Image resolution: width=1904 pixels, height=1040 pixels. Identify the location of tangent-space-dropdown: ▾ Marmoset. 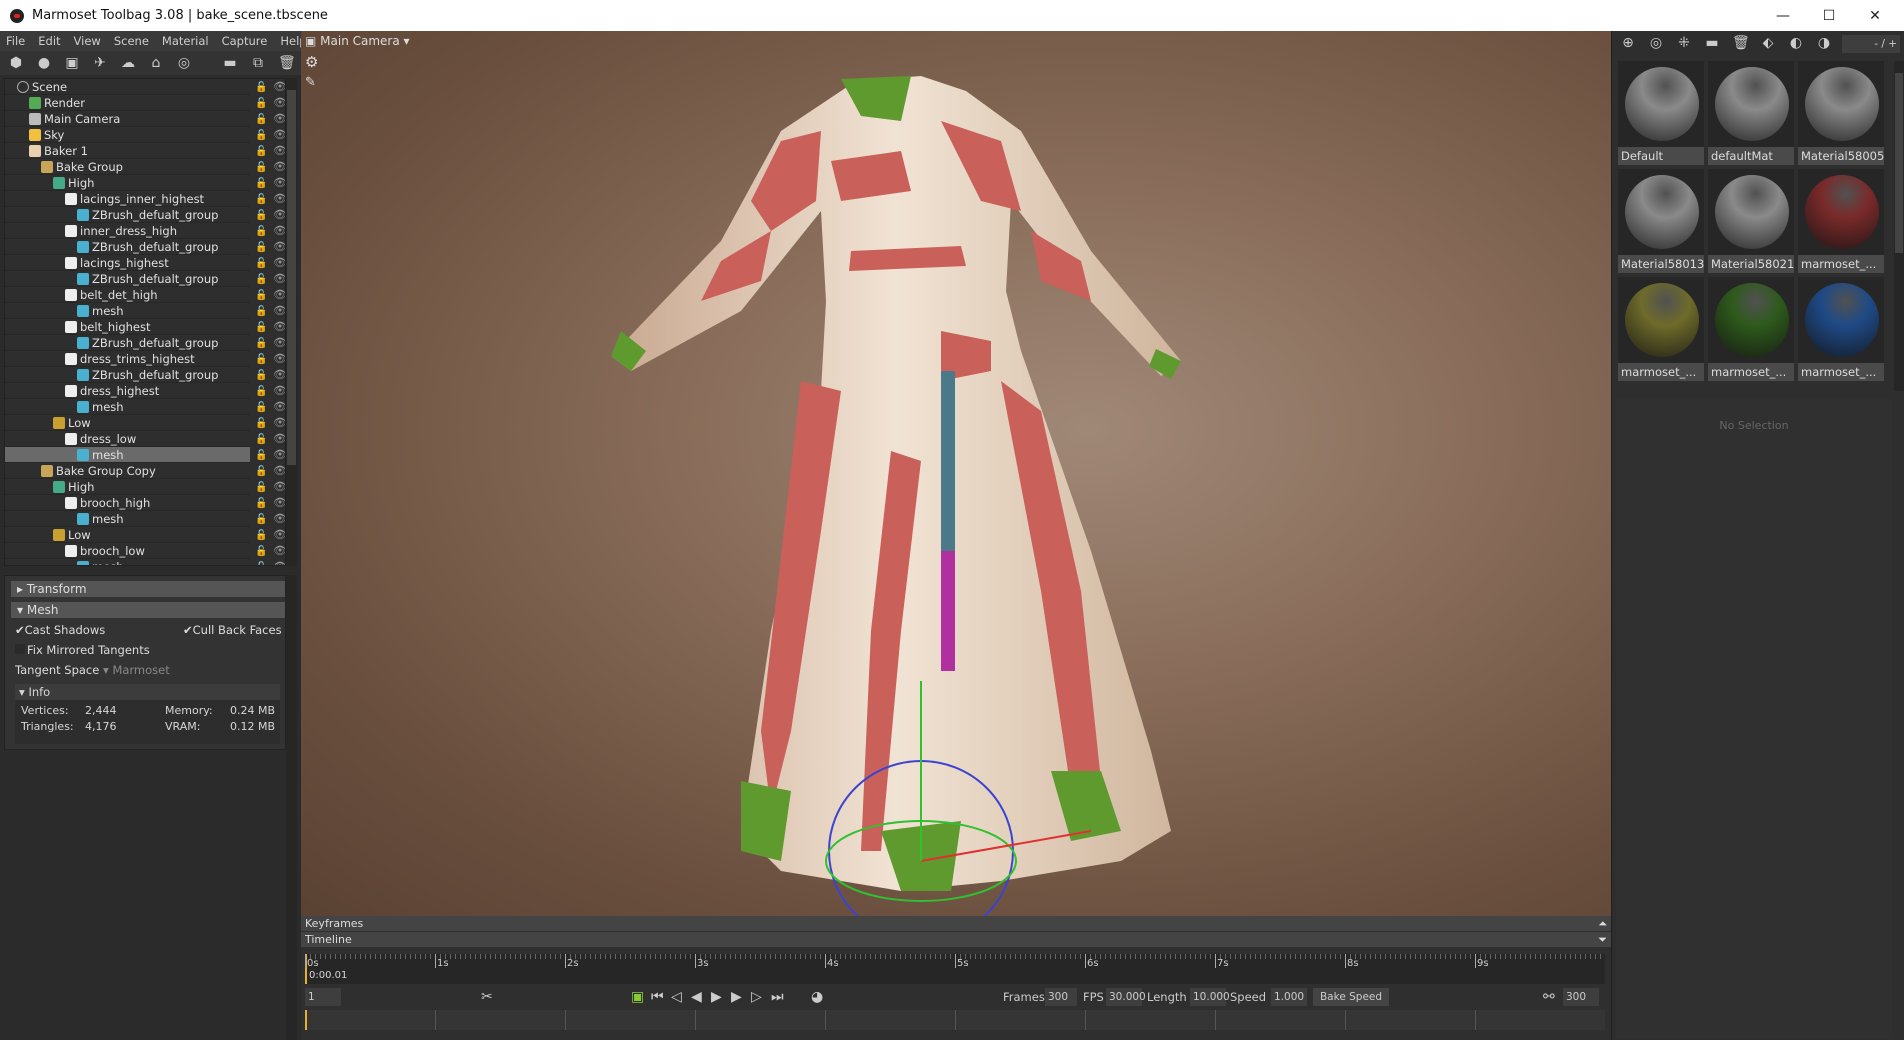
(136, 670).